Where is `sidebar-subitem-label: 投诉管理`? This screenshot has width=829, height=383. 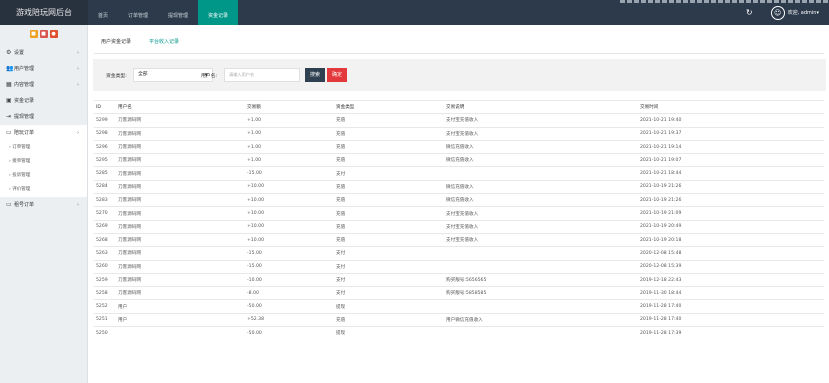 sidebar-subitem-label: 投诉管理 is located at coordinates (21, 175).